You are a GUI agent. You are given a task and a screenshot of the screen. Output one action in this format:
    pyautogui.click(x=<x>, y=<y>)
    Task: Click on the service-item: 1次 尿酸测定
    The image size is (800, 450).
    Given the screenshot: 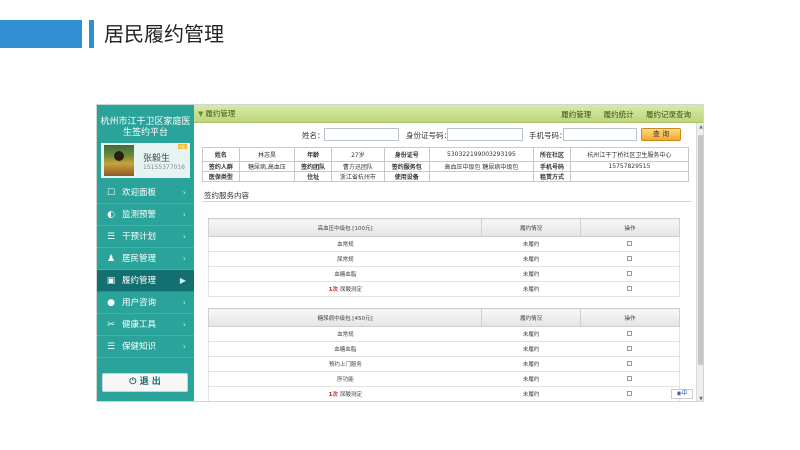 What is the action you would take?
    pyautogui.click(x=344, y=289)
    